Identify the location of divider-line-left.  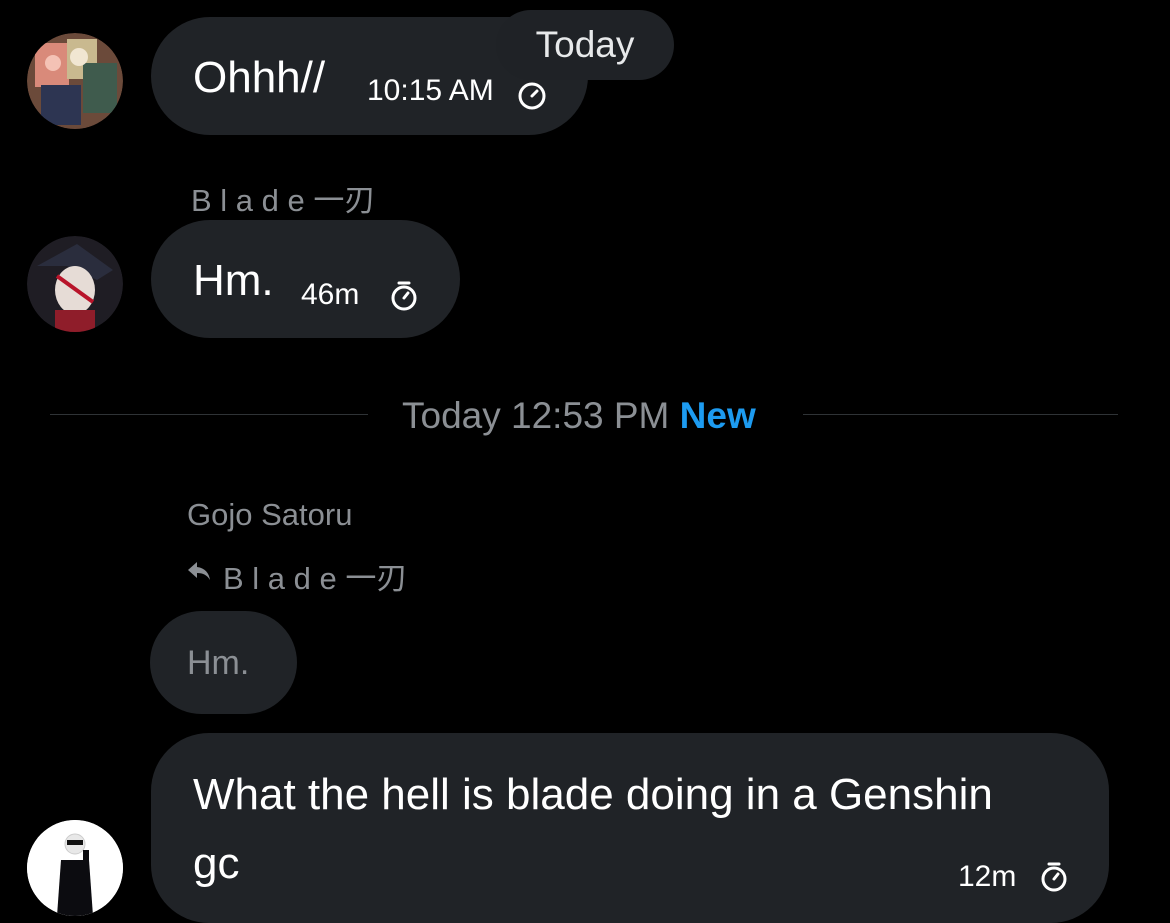
(209, 414).